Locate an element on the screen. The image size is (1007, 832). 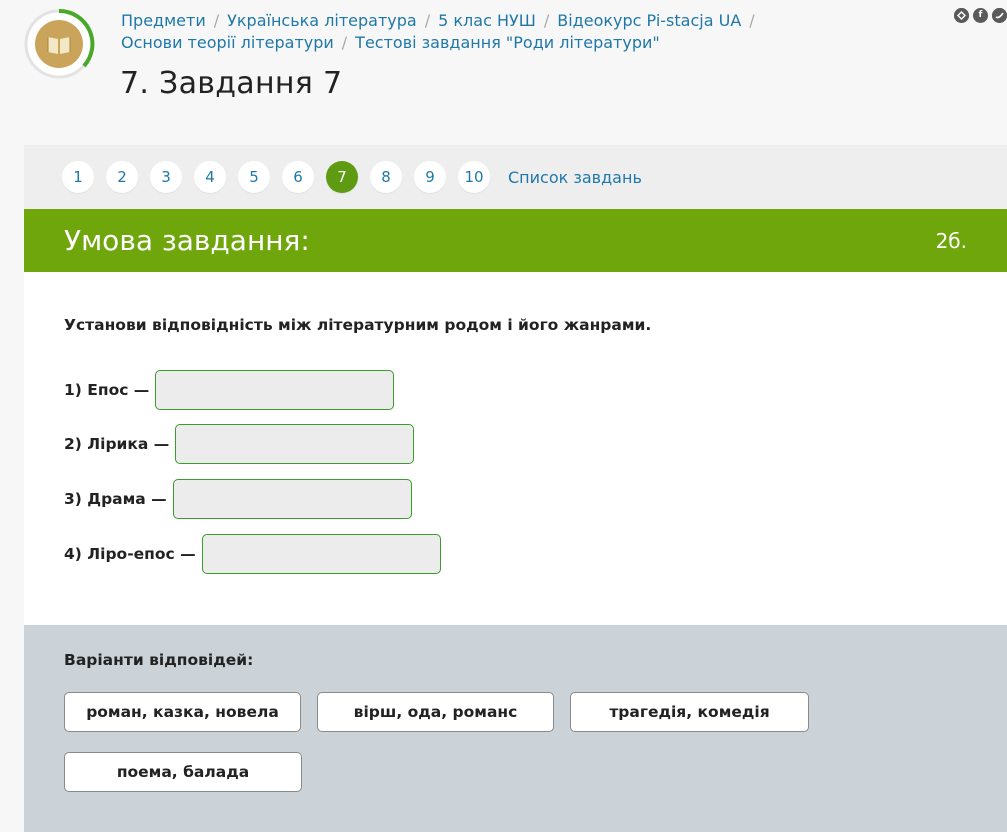
breadcrumb-grade-5: 5 клас НУШ is located at coordinates (487, 20).